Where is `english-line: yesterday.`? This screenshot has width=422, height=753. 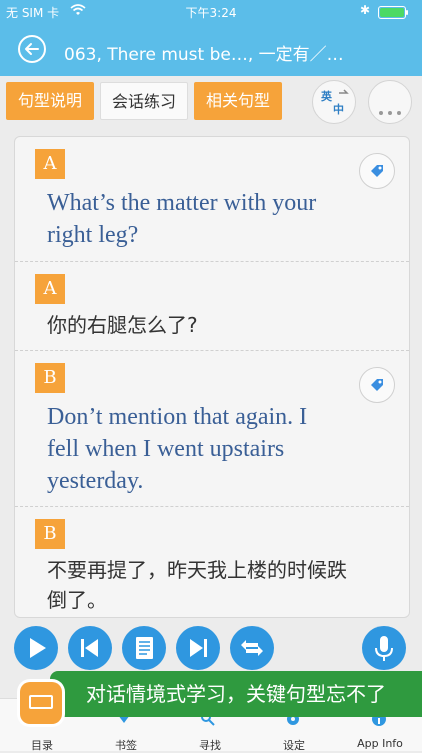
english-line: yesterday. is located at coordinates (95, 481).